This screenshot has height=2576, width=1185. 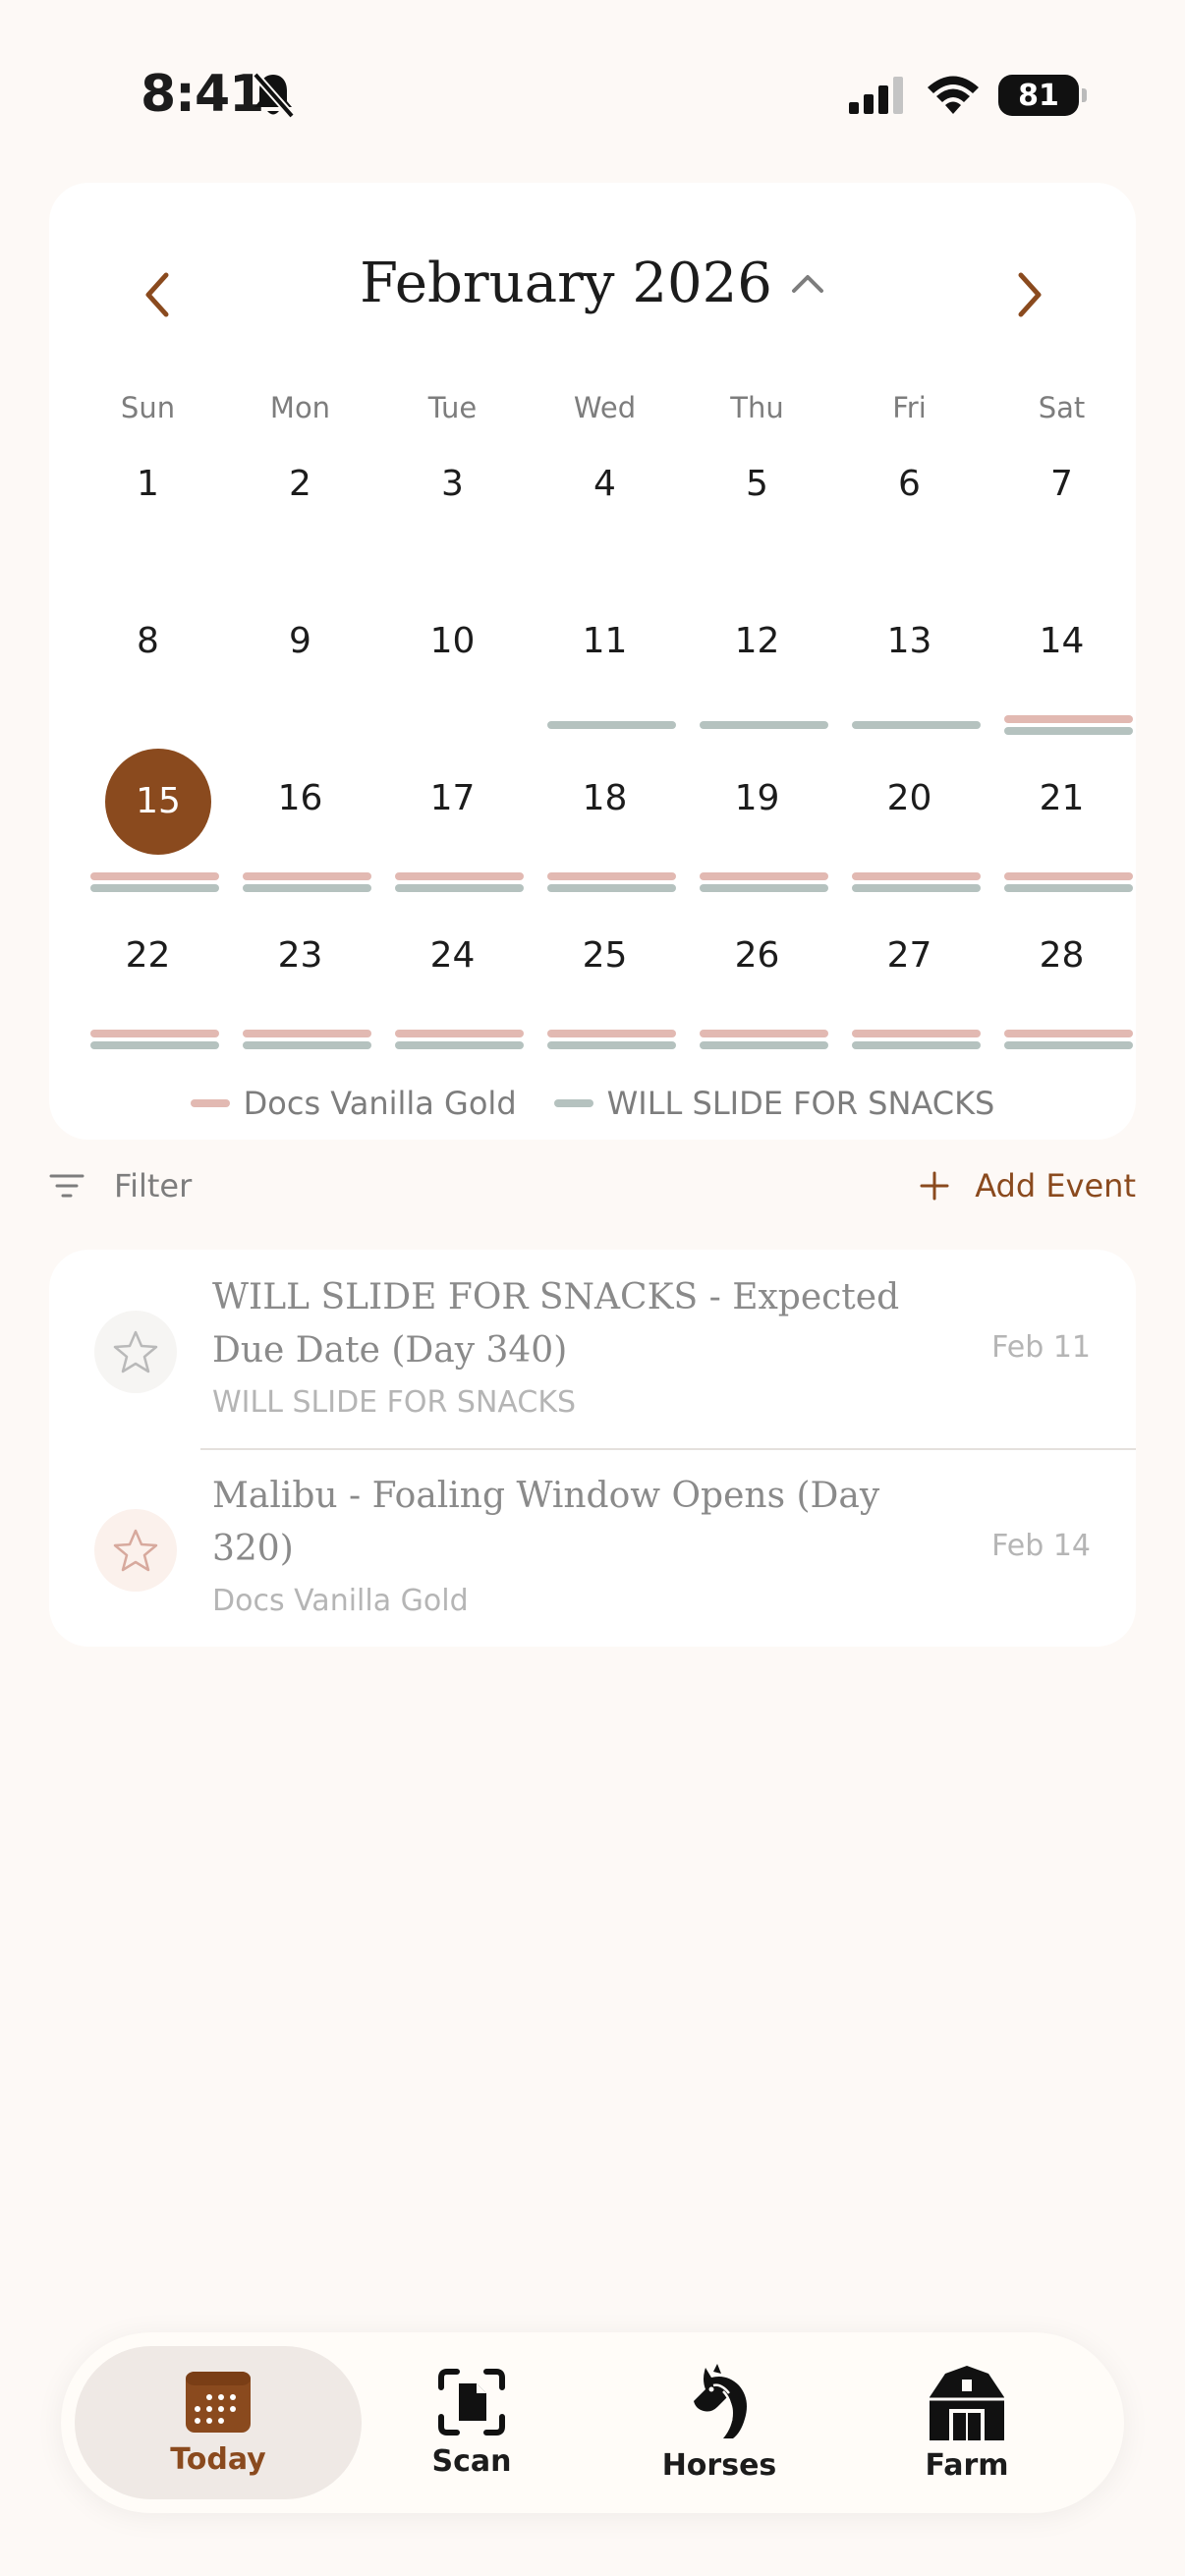 I want to click on day-number: 16, so click(x=300, y=798).